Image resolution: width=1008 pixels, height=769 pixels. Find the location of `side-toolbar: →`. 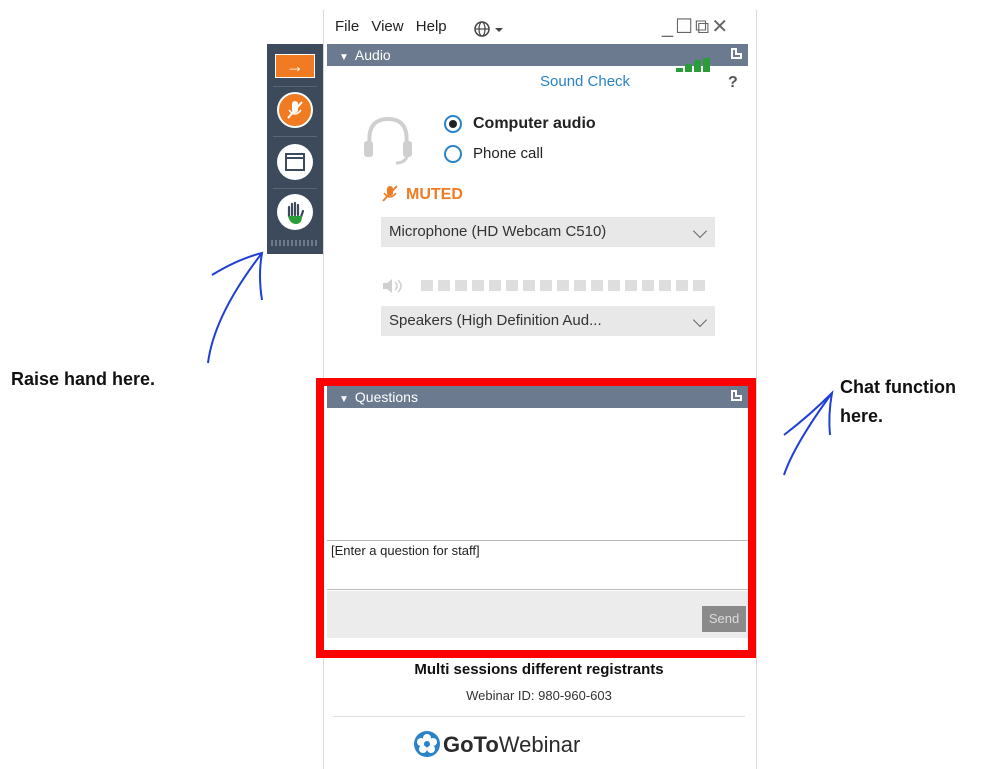

side-toolbar: → is located at coordinates (295, 149).